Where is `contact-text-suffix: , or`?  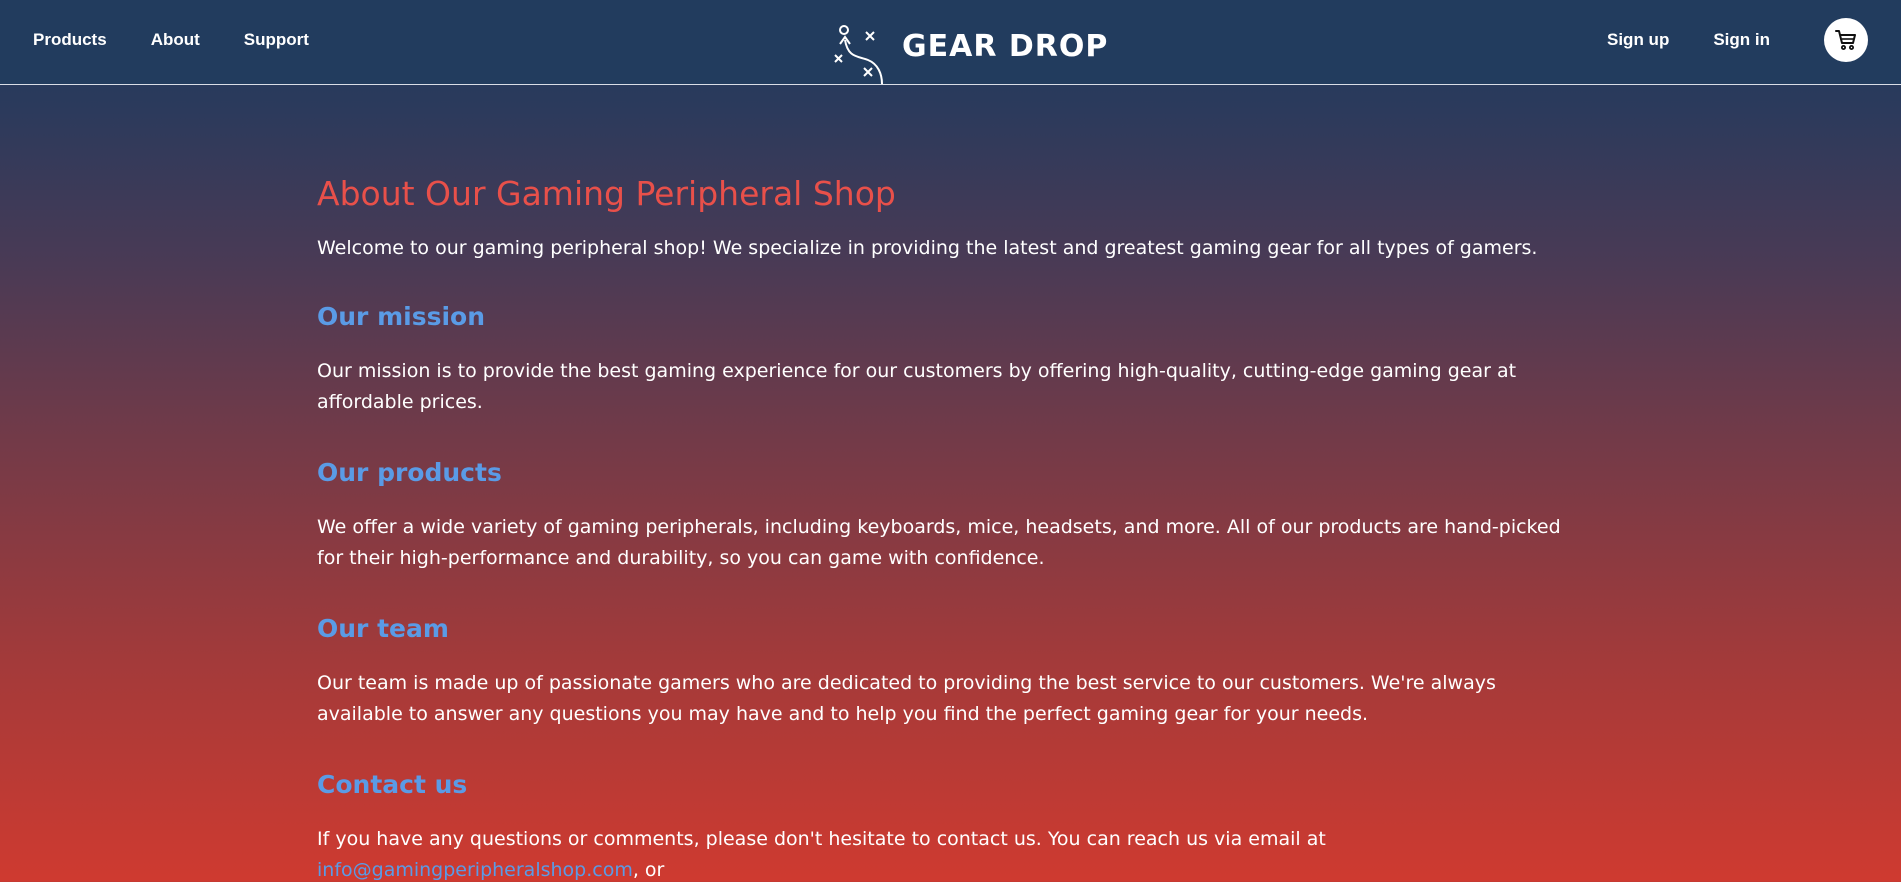 contact-text-suffix: , or is located at coordinates (648, 870).